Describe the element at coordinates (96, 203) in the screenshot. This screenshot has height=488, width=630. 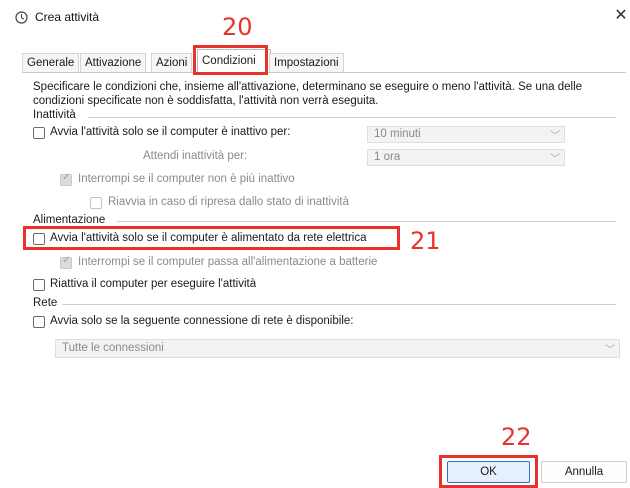
I see `restart-checkbox` at that location.